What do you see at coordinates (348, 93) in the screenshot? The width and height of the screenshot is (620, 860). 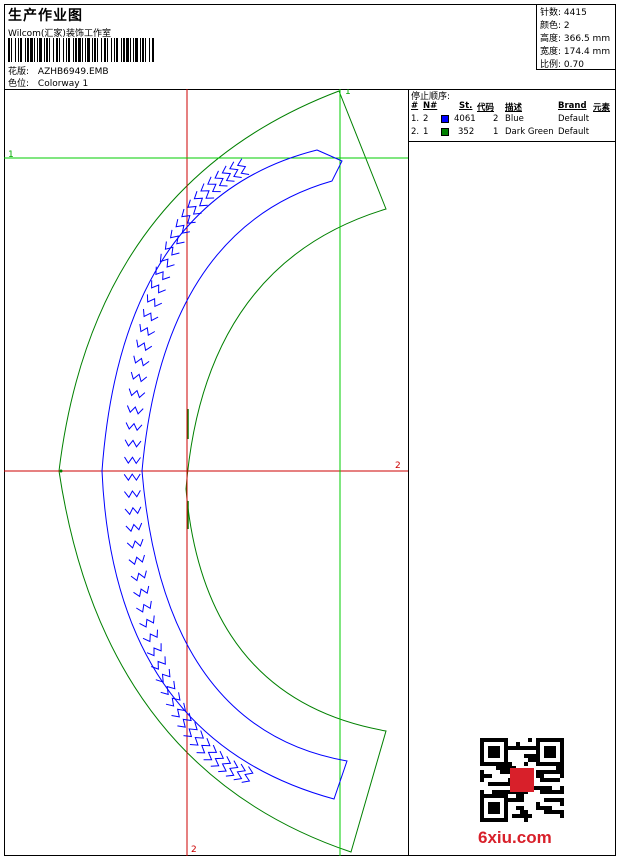 I see `axis-label-green-top: 1` at bounding box center [348, 93].